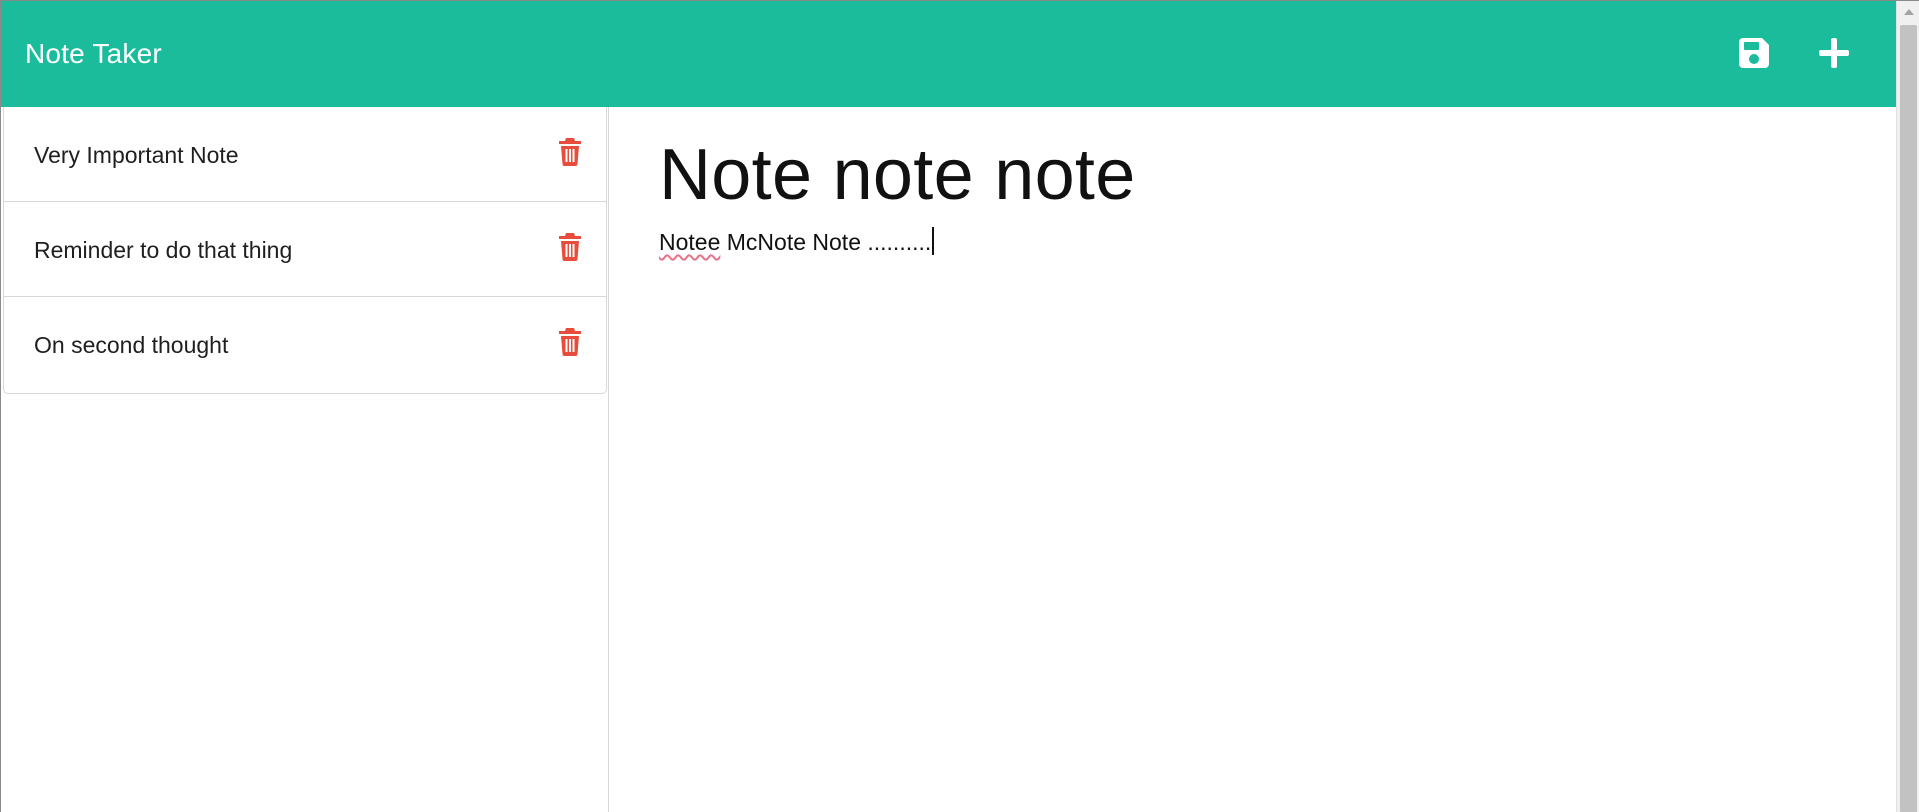 The width and height of the screenshot is (1919, 812). What do you see at coordinates (933, 241) in the screenshot?
I see `text-cursor` at bounding box center [933, 241].